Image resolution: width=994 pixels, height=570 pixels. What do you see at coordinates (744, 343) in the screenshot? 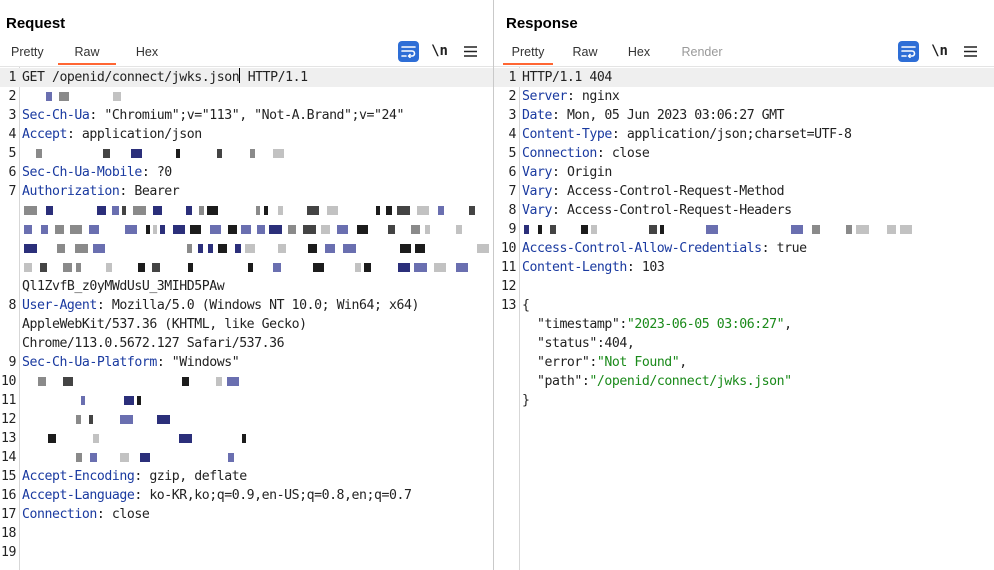
I see `code-line: "status":404,` at bounding box center [744, 343].